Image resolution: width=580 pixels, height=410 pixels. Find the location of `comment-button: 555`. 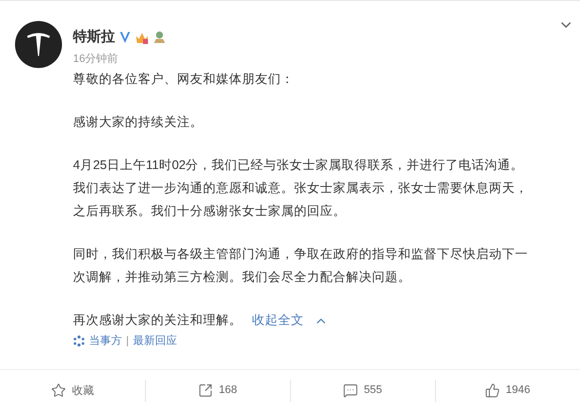

comment-button: 555 is located at coordinates (362, 390).